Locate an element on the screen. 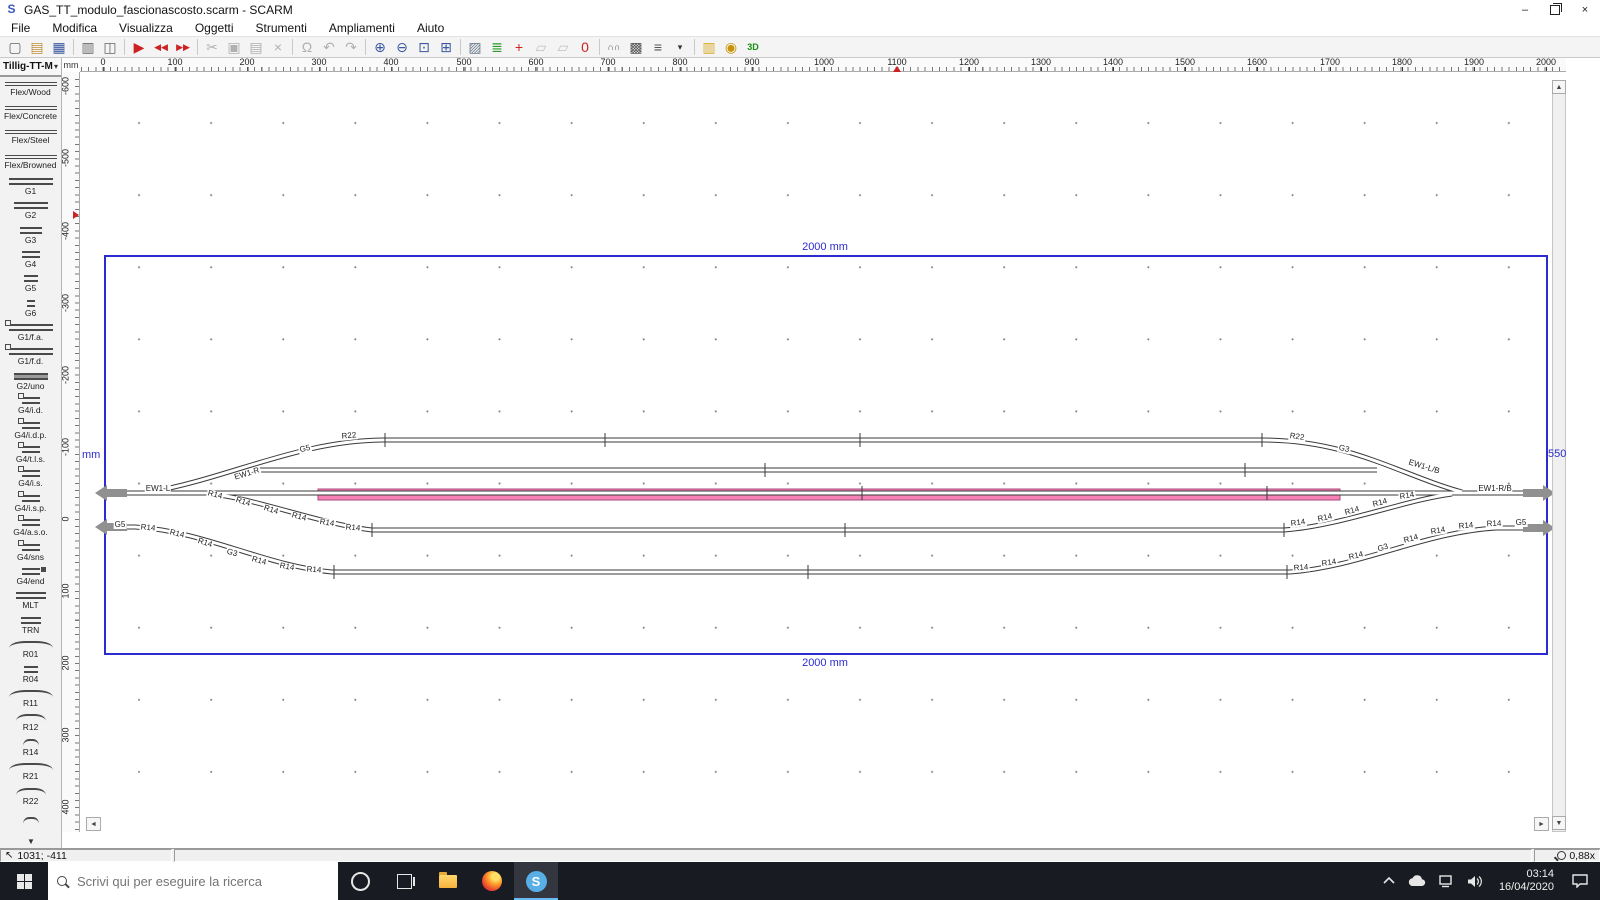  tray-expand-icon is located at coordinates (1389, 881).